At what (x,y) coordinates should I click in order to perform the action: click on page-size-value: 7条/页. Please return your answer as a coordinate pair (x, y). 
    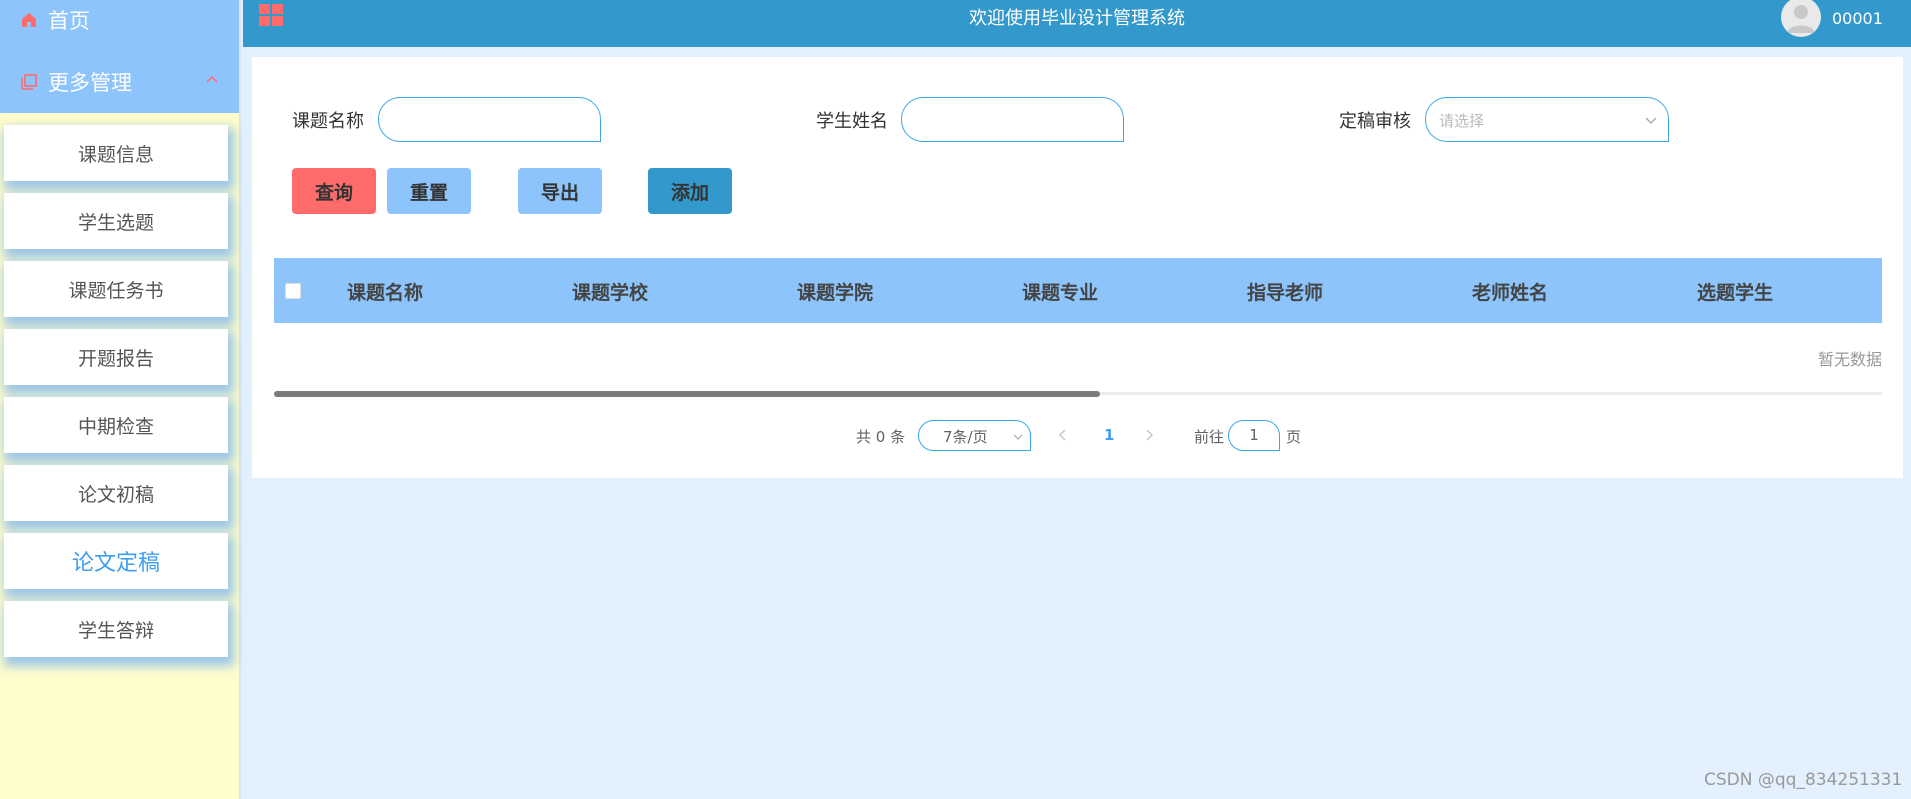
    Looking at the image, I should click on (965, 437).